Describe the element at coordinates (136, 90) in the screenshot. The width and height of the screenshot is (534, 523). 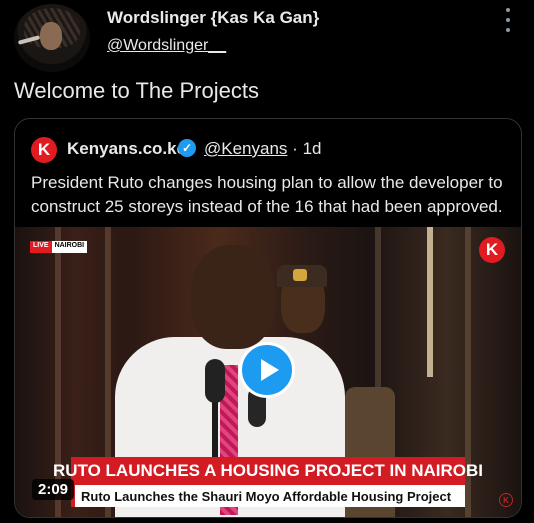
I see `tweet-text: Welcome to The Projects` at that location.